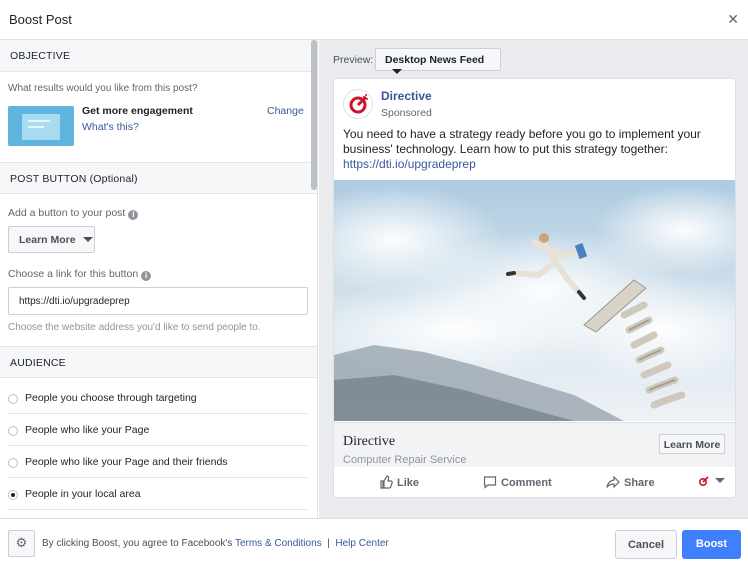 This screenshot has width=748, height=567. I want to click on help-center-link: Help Center, so click(361, 543).